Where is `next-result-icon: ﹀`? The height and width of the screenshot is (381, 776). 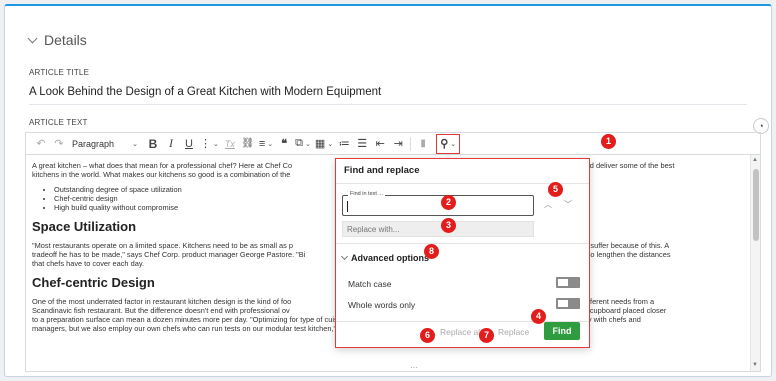 next-result-icon: ﹀ is located at coordinates (568, 204).